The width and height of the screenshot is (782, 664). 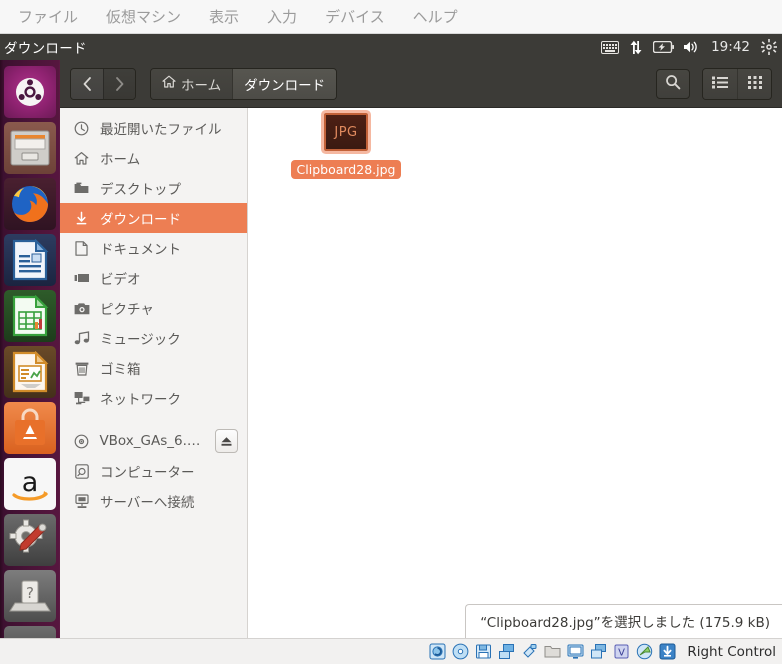 I want to click on view-toggle, so click(x=737, y=83).